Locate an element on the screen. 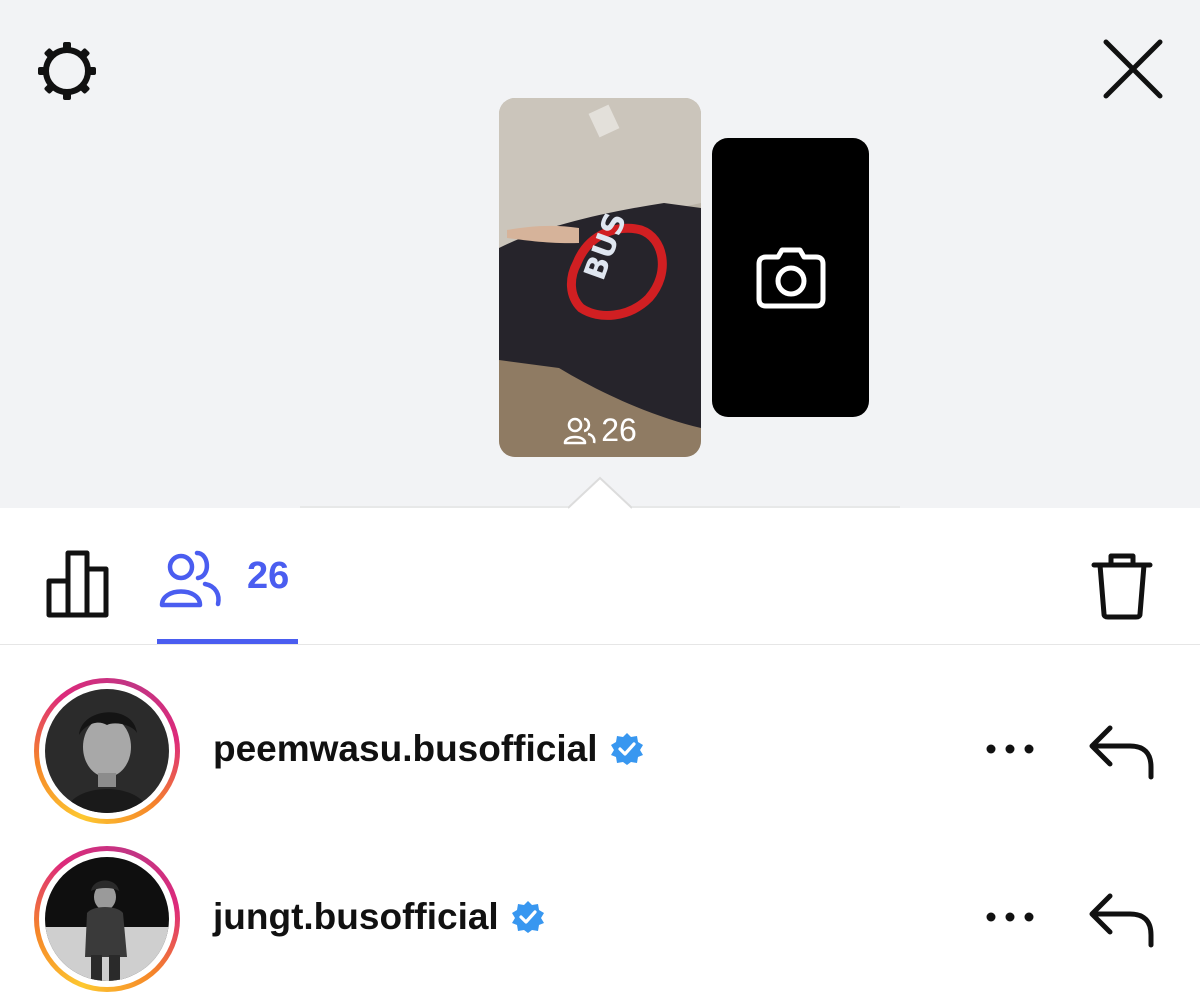 This screenshot has height=1006, width=1200. viewer-username: jungt.busofficial is located at coordinates (356, 916).